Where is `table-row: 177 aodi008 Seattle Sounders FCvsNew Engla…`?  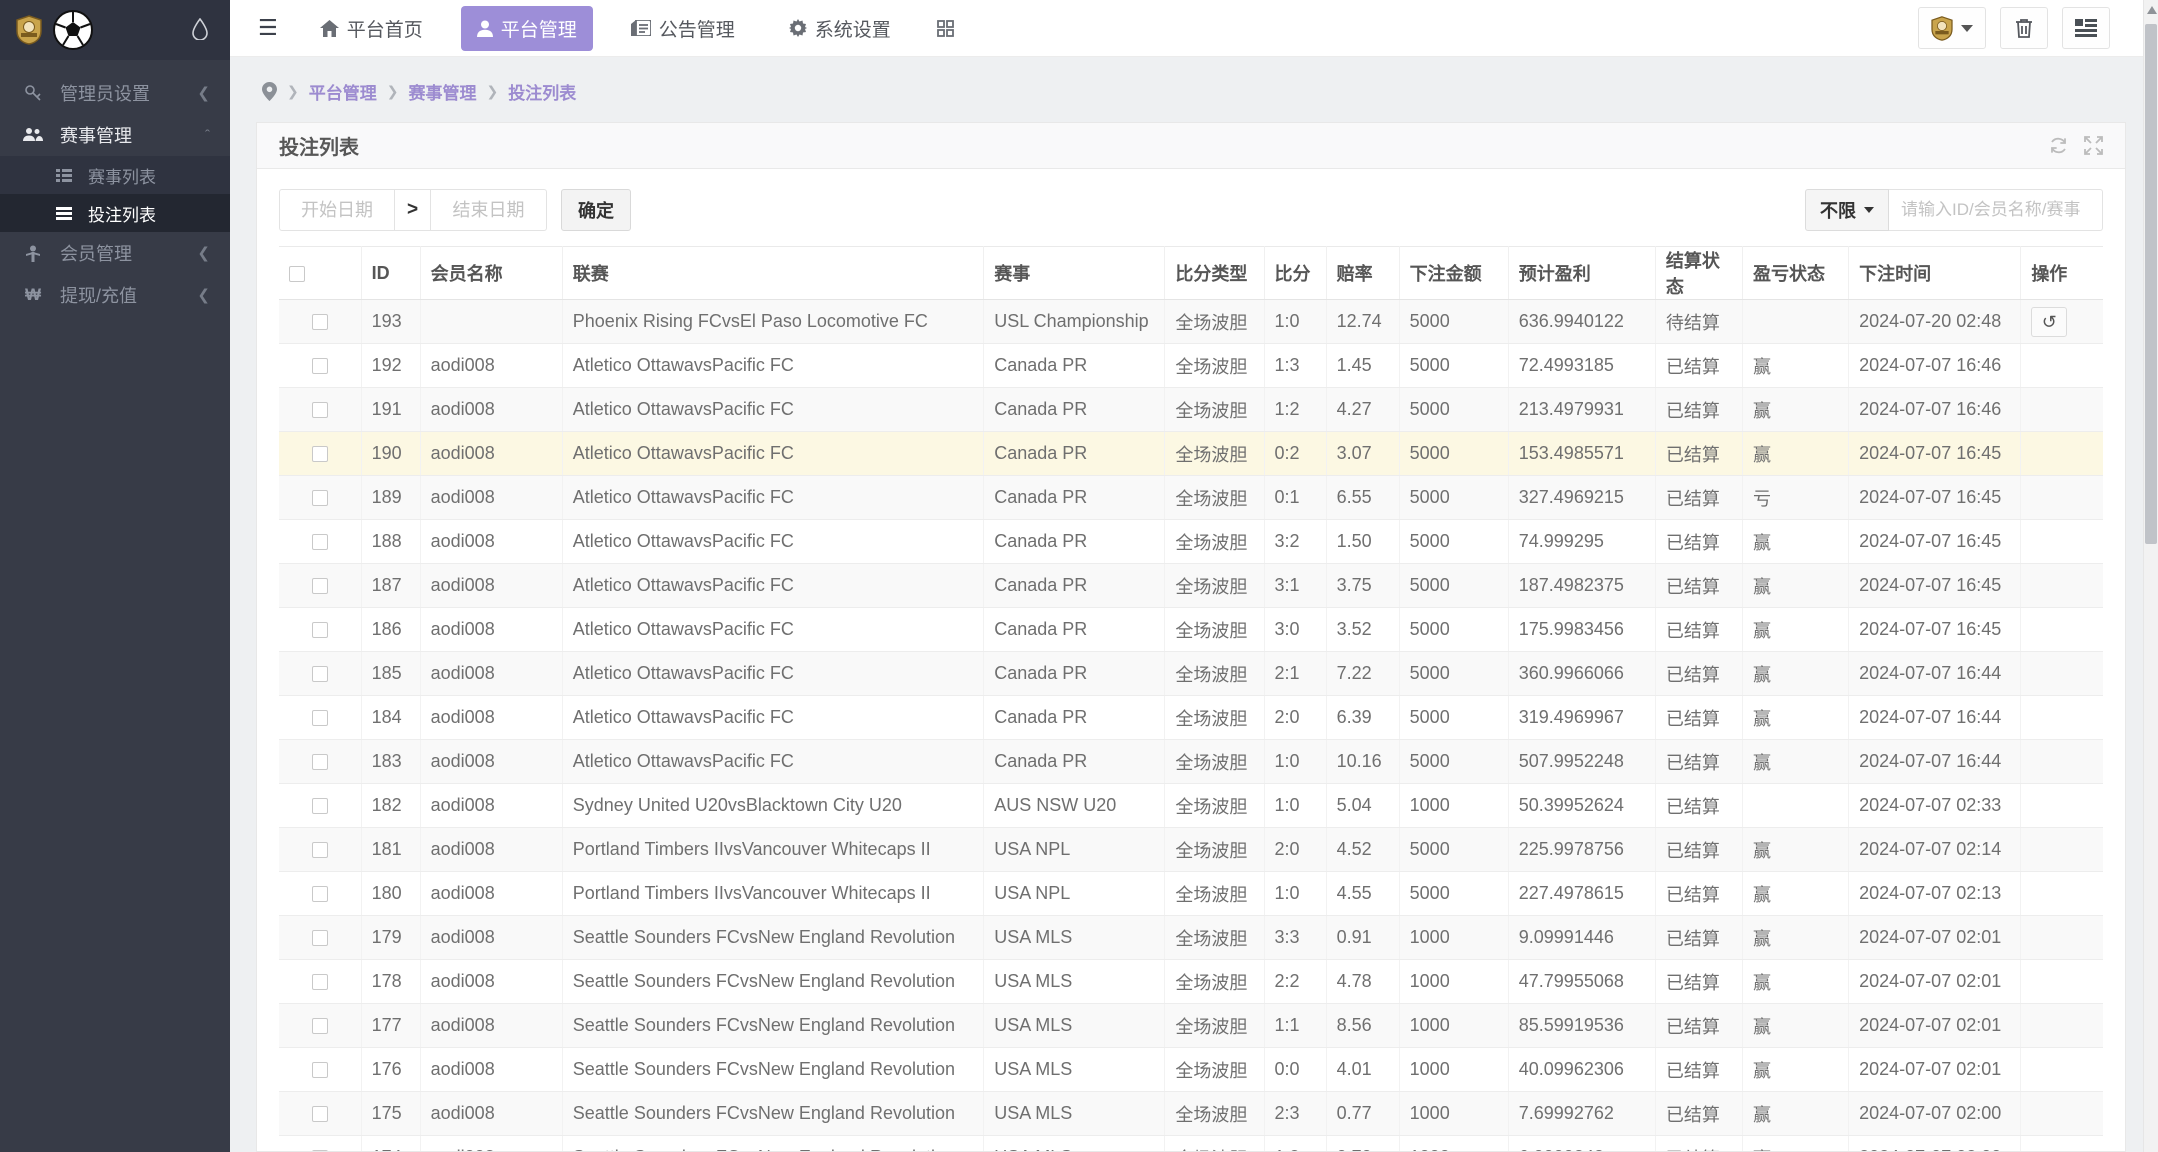 table-row: 177 aodi008 Seattle Sounders FCvsNew Engla… is located at coordinates (1191, 1025).